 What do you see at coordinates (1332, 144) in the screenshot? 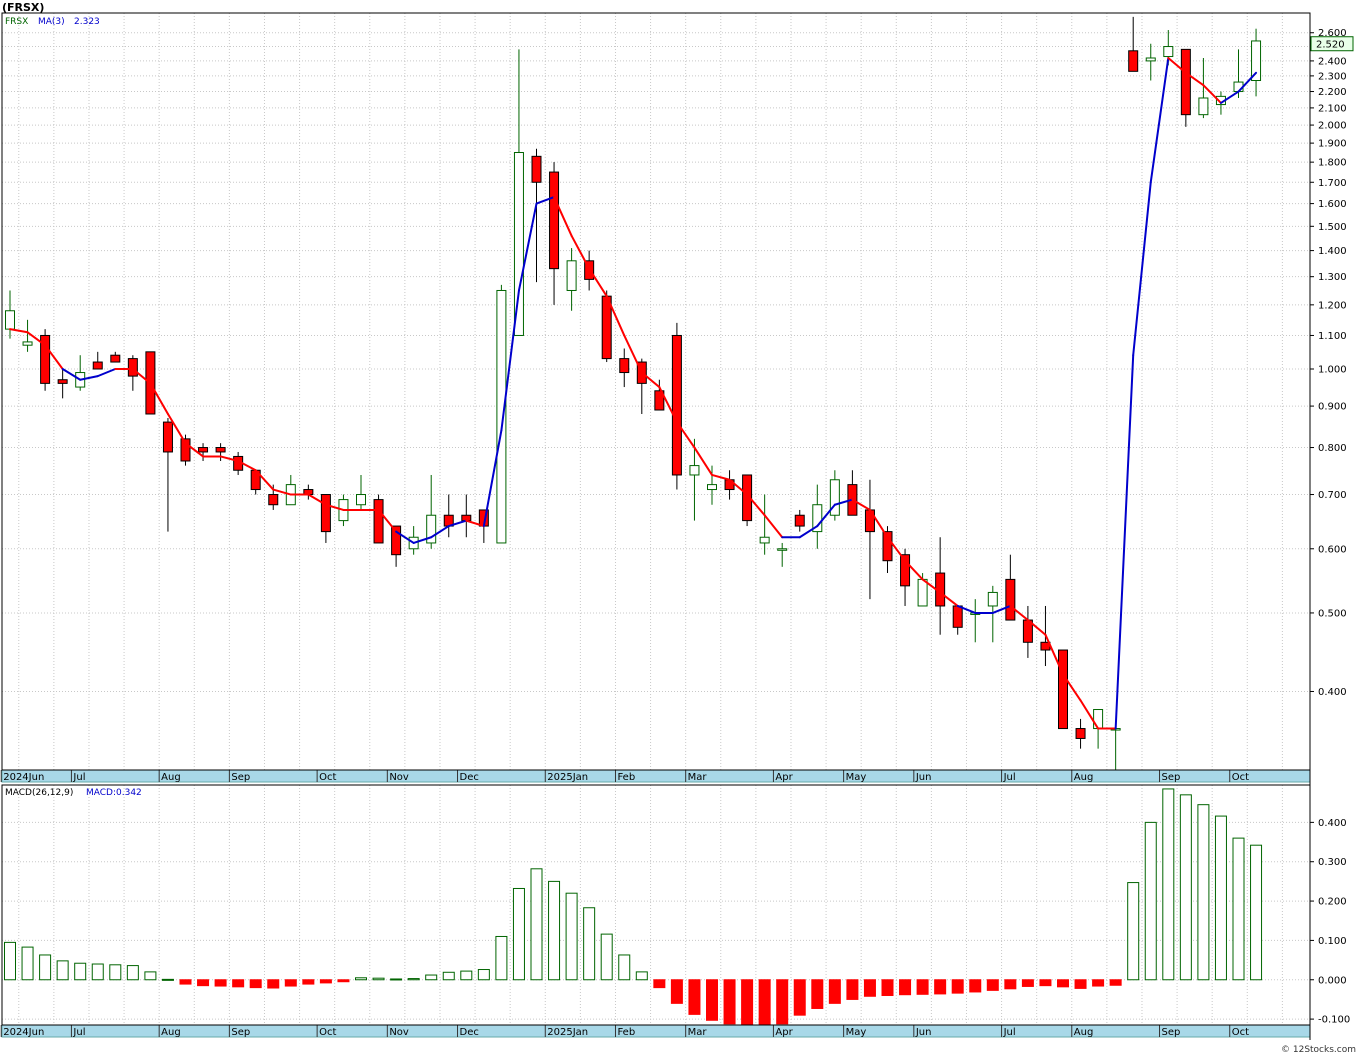
I see `price-axis-label: 1.900` at bounding box center [1332, 144].